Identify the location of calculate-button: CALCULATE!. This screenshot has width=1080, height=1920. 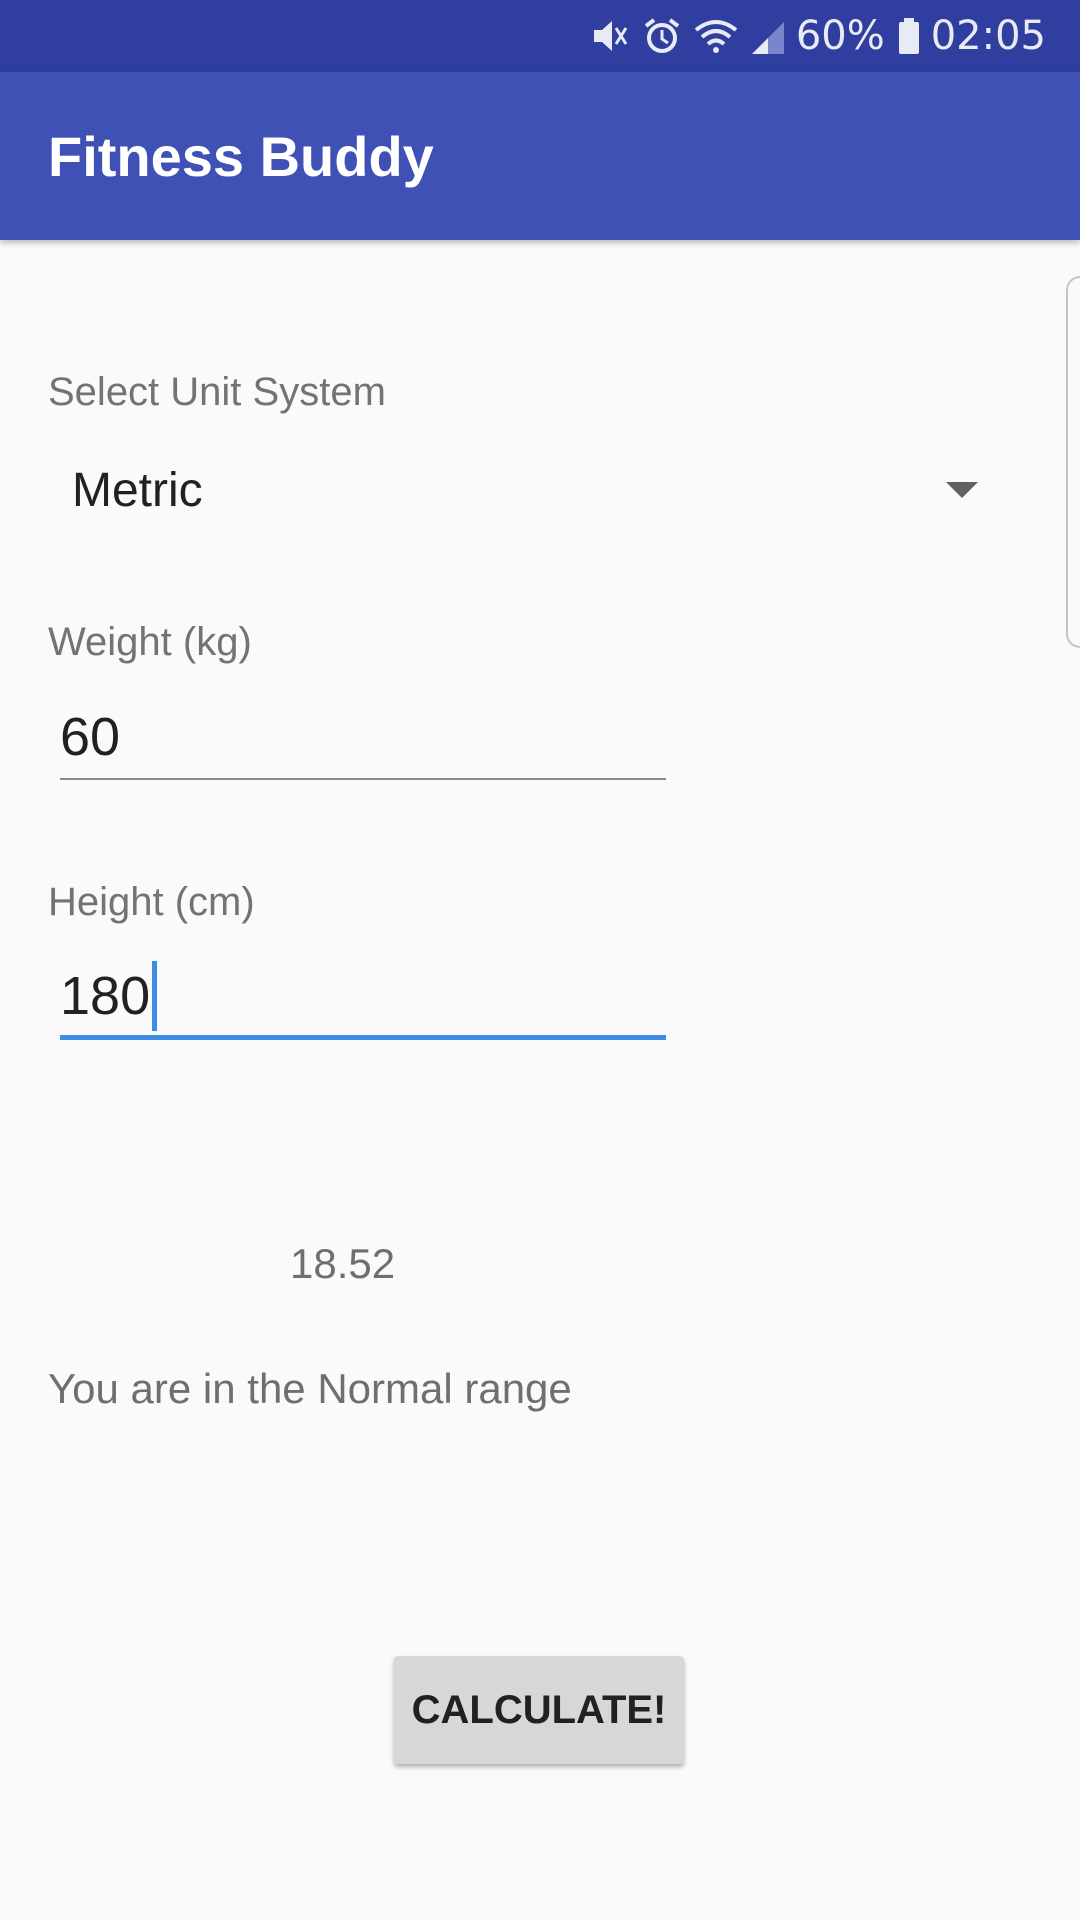
(539, 1710).